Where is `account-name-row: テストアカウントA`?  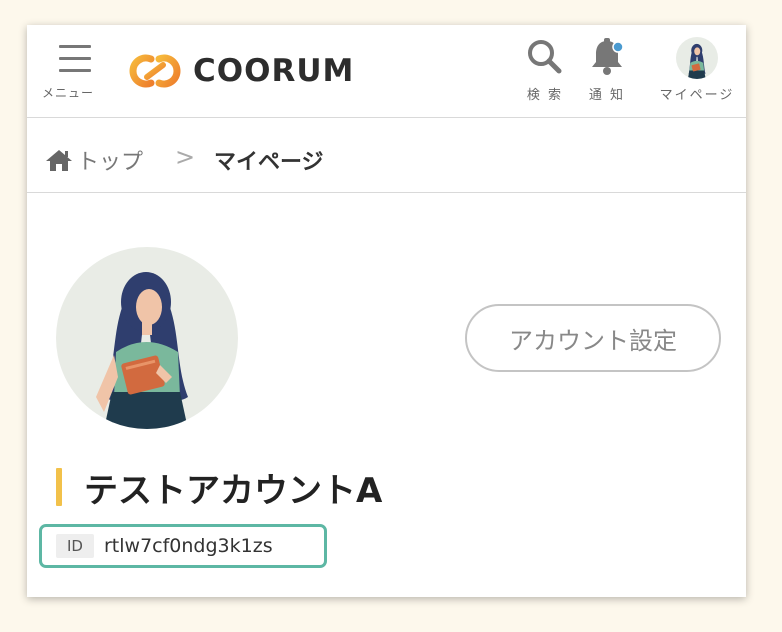 account-name-row: テストアカウントA is located at coordinates (219, 488).